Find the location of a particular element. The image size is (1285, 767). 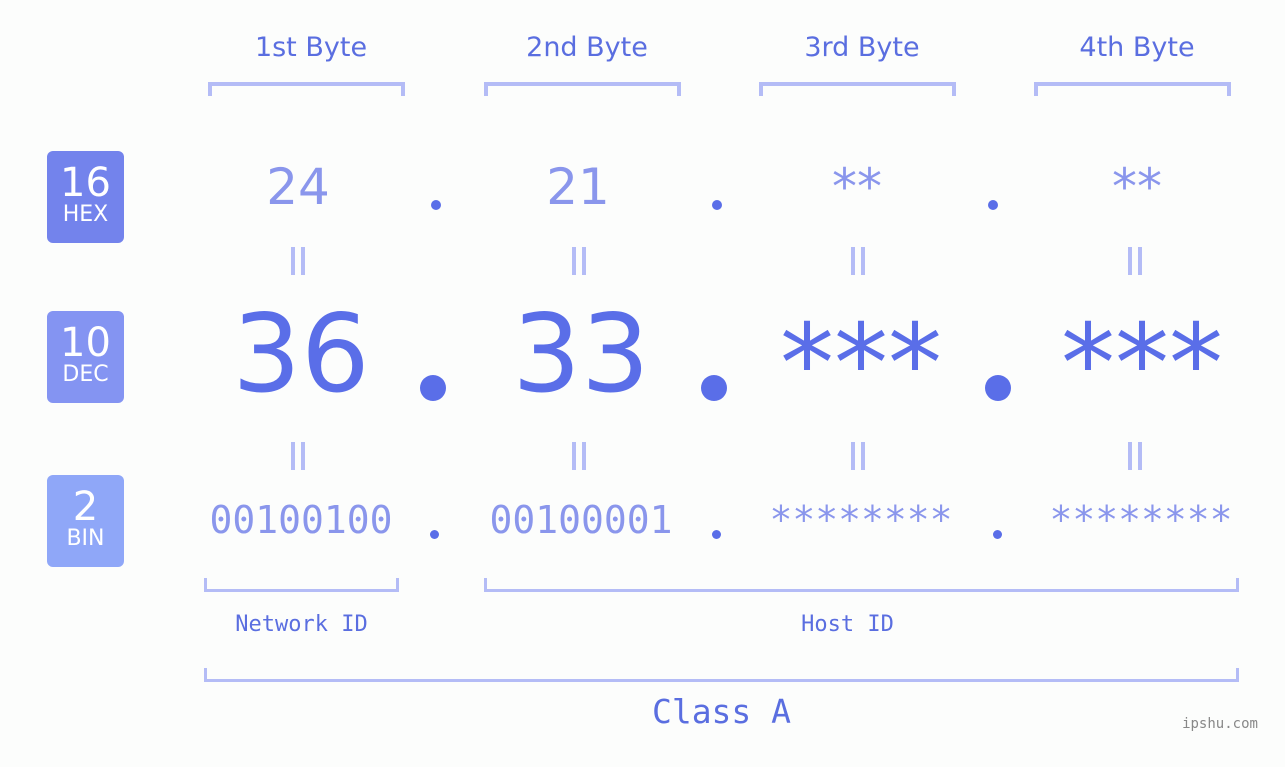

bin-badge-label: BIN is located at coordinates (85, 538).